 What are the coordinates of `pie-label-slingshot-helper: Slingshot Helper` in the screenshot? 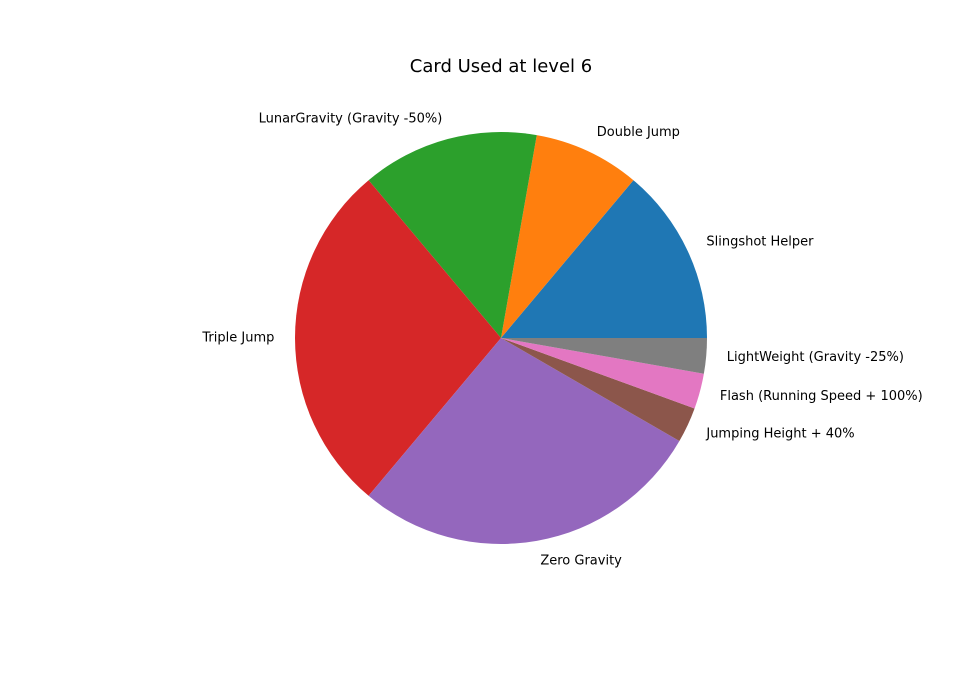 It's located at (760, 242).